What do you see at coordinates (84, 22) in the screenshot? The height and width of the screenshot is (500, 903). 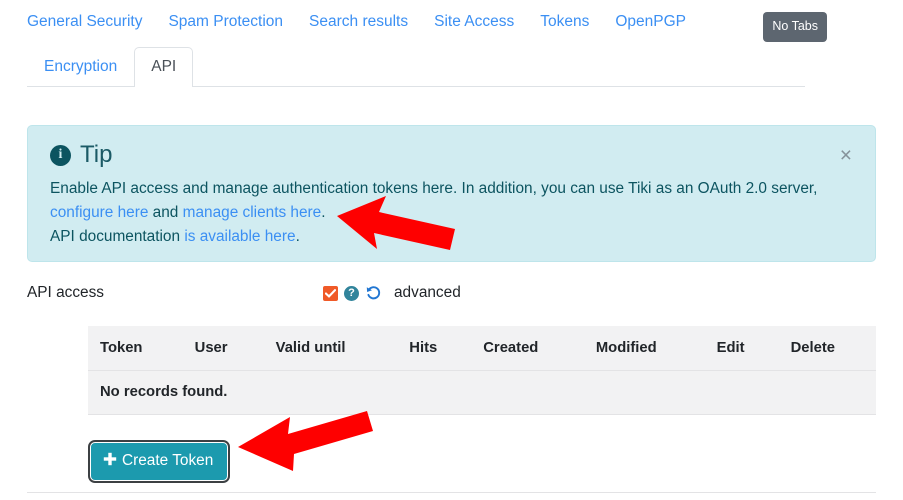 I see `nav-link-general-security: General Security` at bounding box center [84, 22].